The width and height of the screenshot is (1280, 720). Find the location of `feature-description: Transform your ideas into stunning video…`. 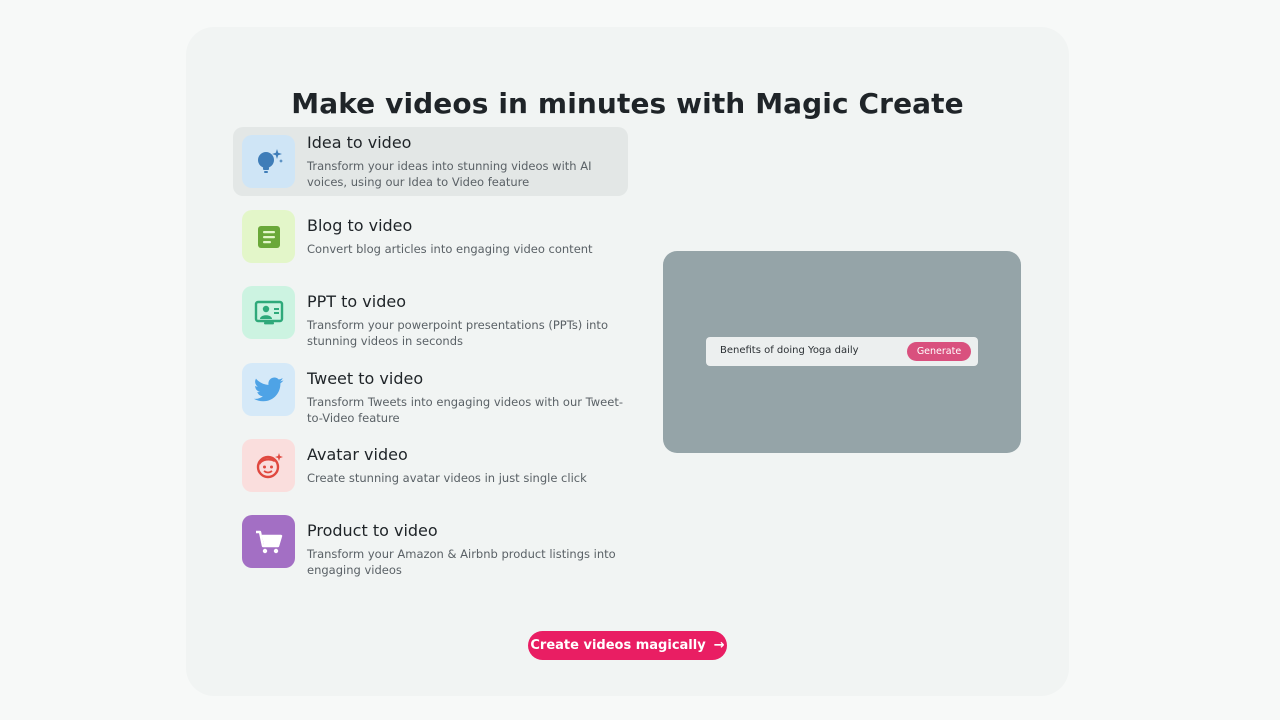

feature-description: Transform your ideas into stunning video… is located at coordinates (449, 174).